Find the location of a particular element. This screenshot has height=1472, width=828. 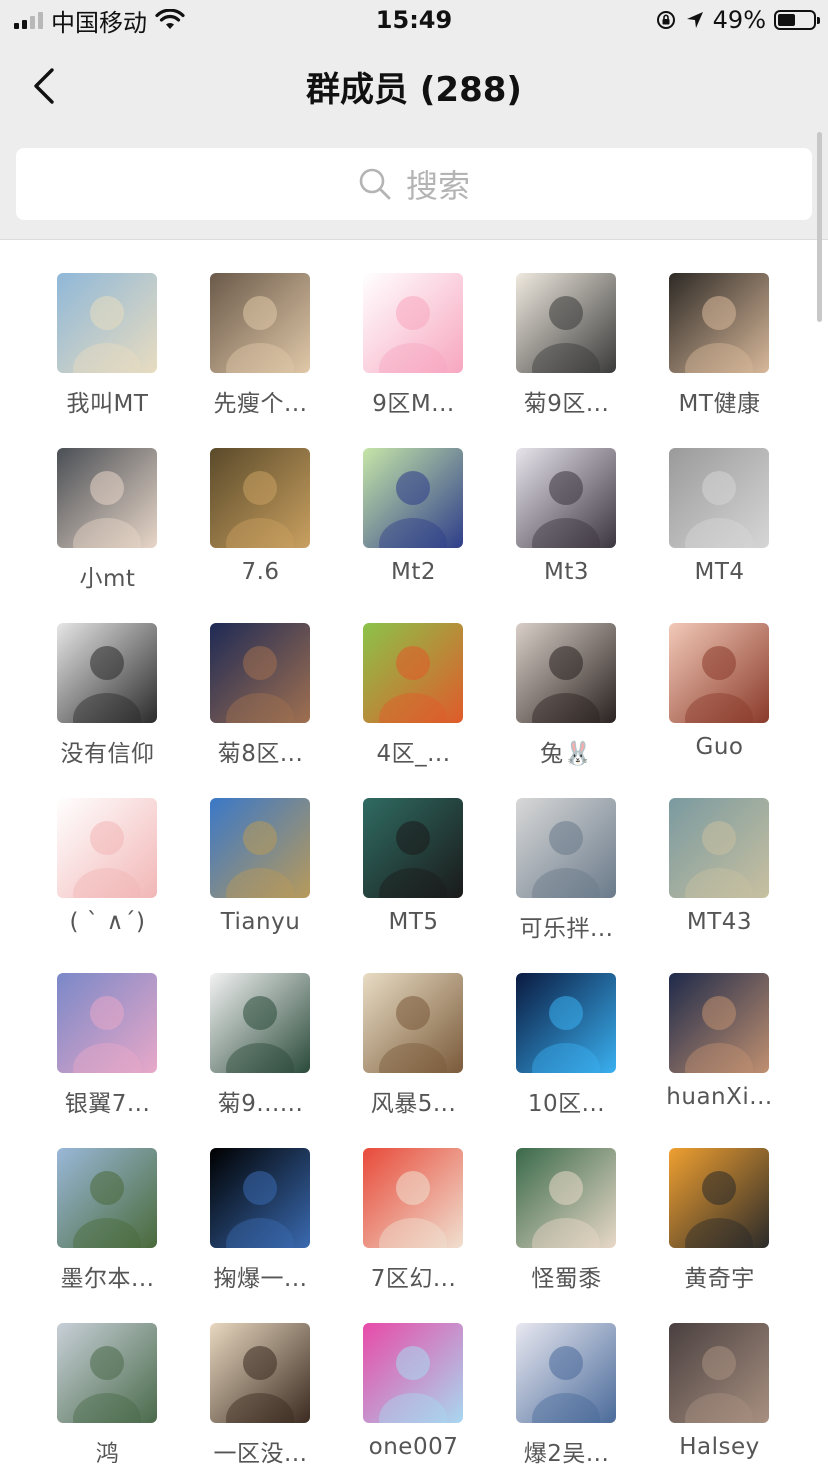

member-item: 鸿 is located at coordinates (107, 1378).